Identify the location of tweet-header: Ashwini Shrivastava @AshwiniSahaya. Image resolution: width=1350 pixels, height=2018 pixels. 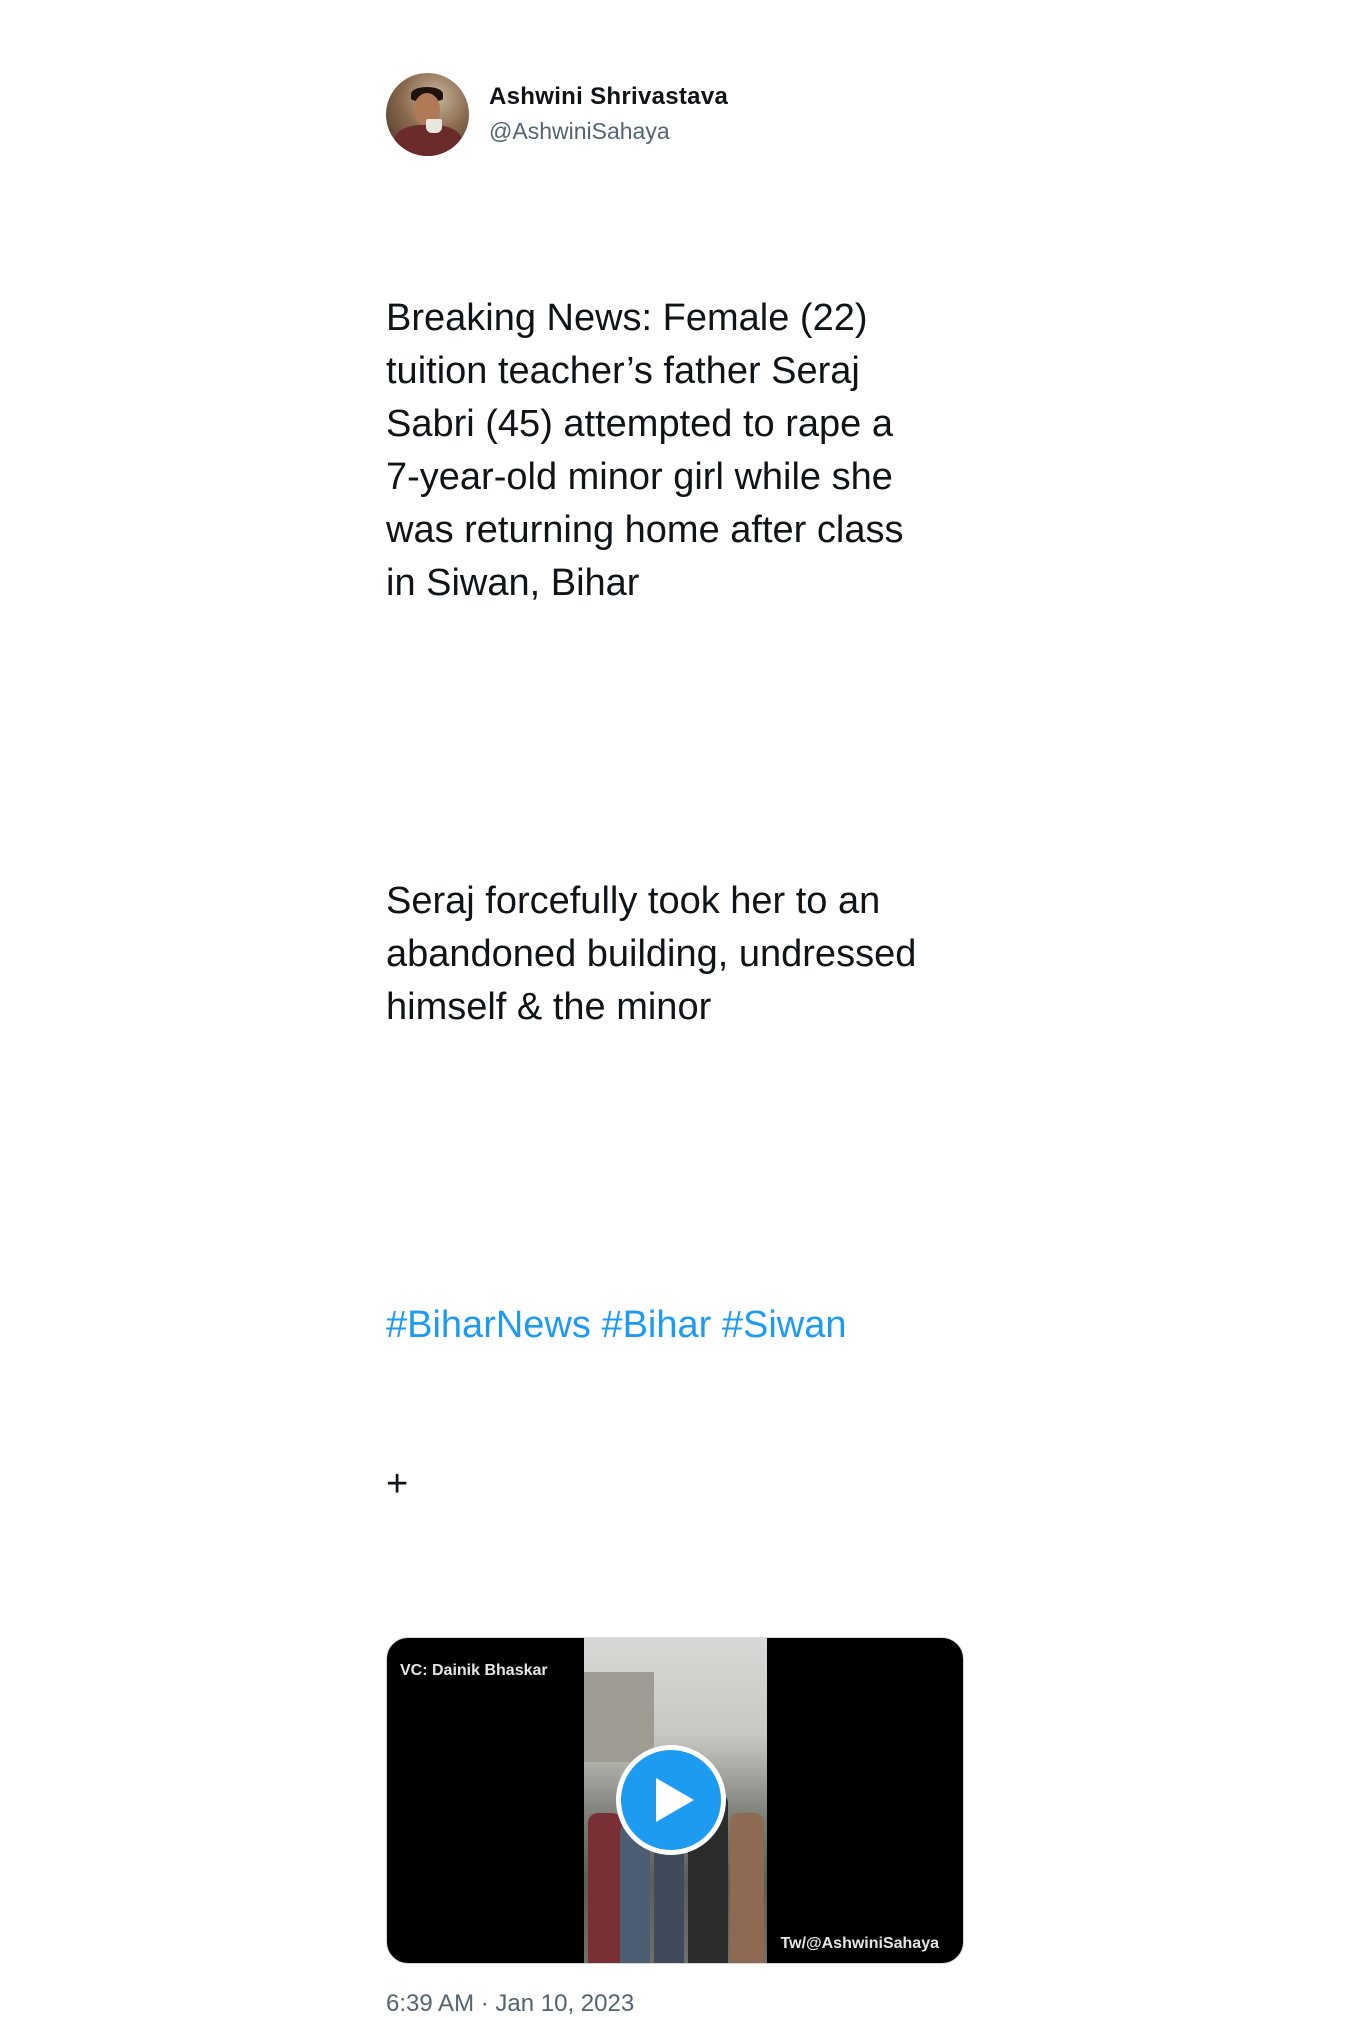
(675, 114).